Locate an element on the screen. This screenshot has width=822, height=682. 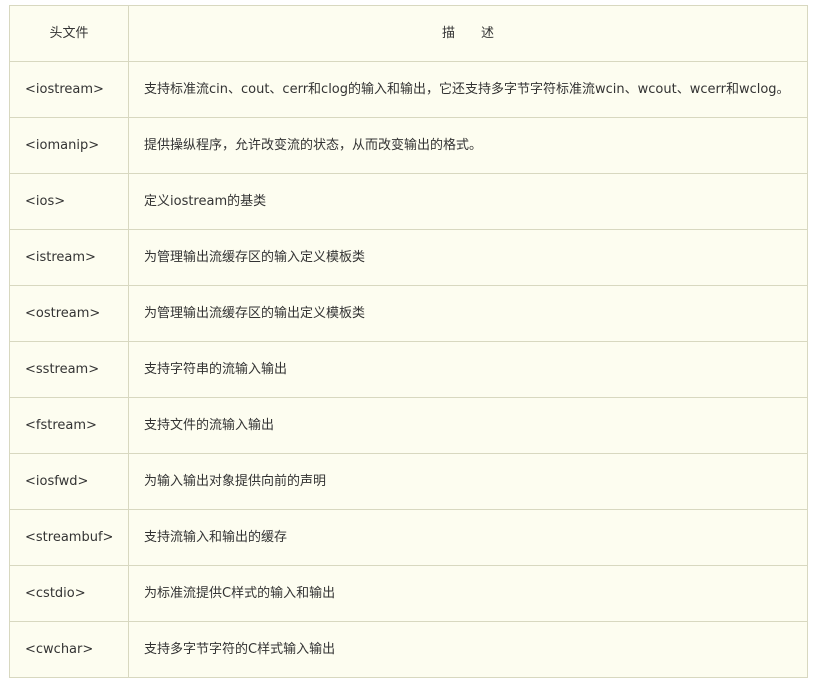
column-header-description: 描 述 is located at coordinates (468, 33).